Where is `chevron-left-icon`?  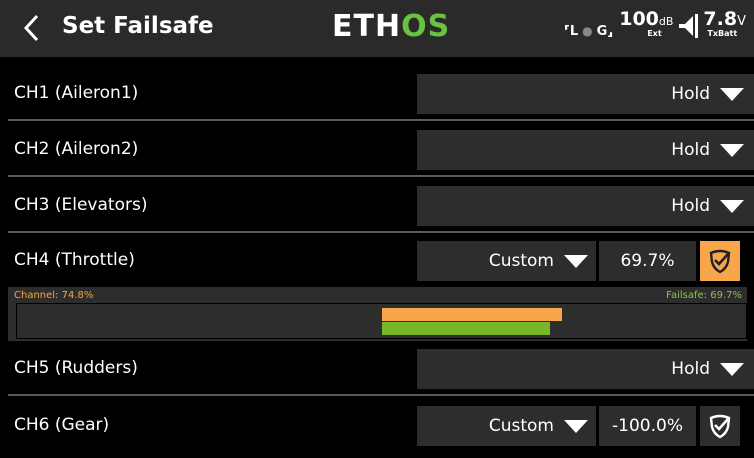
chevron-left-icon is located at coordinates (31, 28).